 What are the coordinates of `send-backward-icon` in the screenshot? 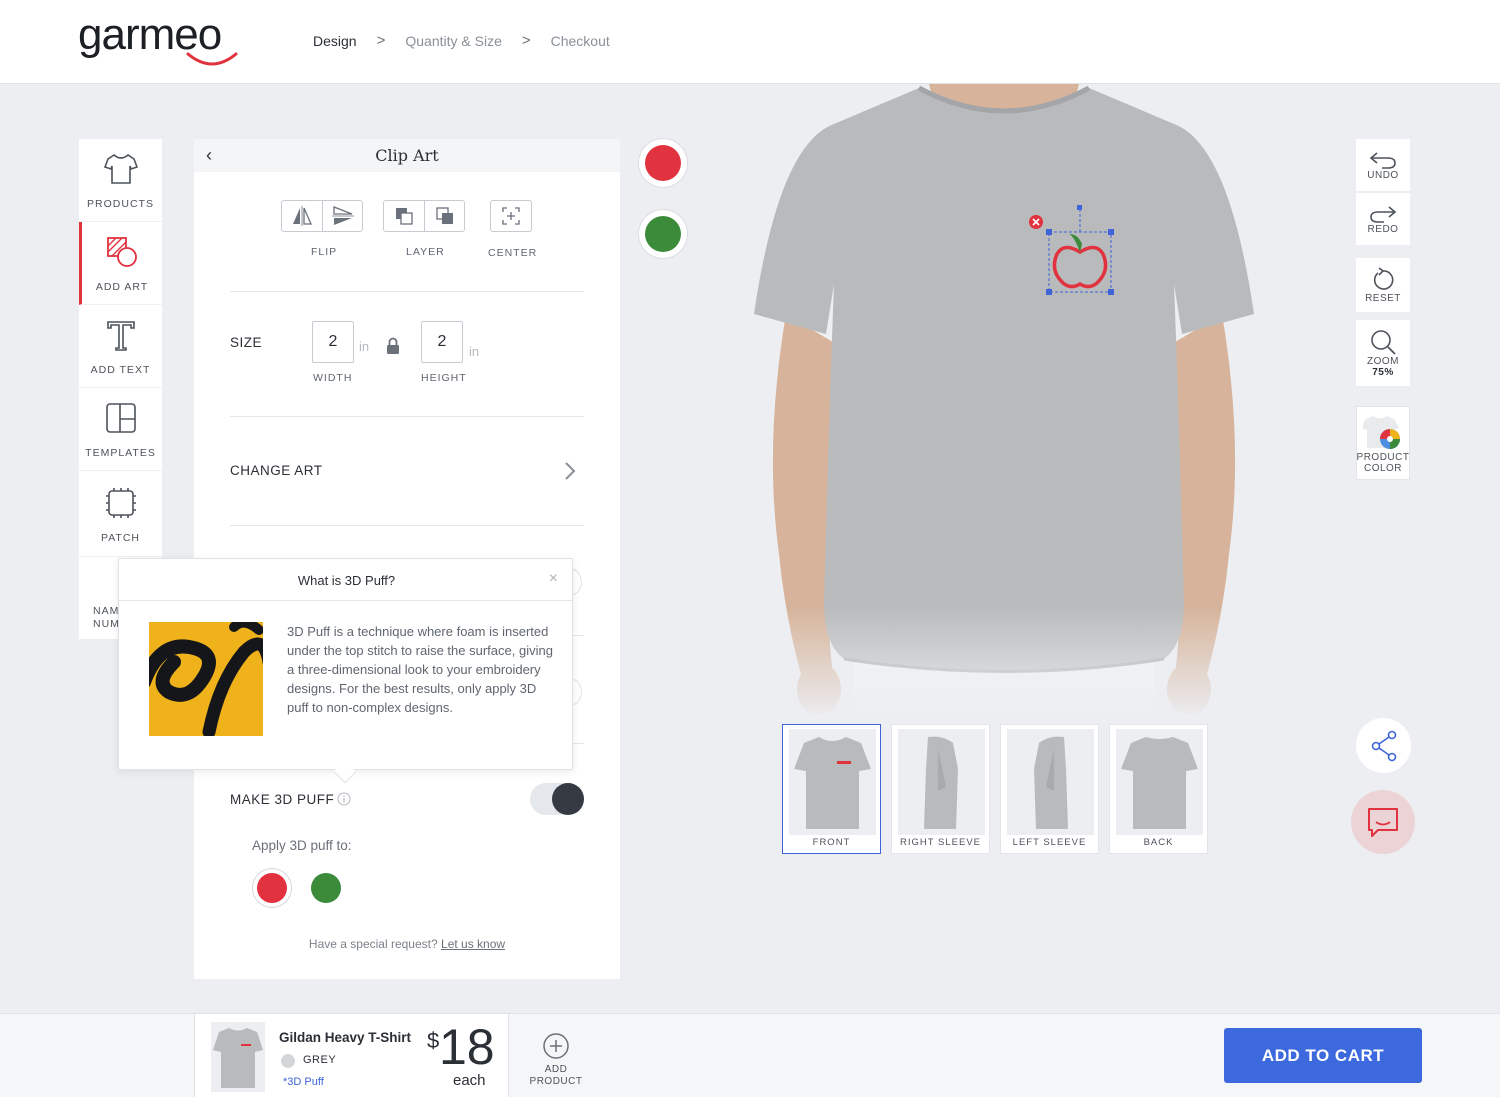 It's located at (404, 216).